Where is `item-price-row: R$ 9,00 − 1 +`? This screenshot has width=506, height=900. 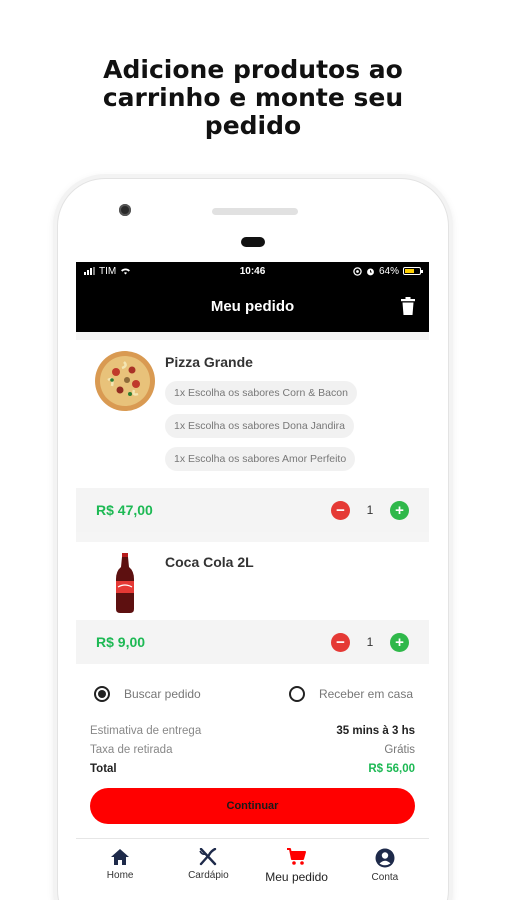
item-price-row: R$ 9,00 − 1 + is located at coordinates (252, 642).